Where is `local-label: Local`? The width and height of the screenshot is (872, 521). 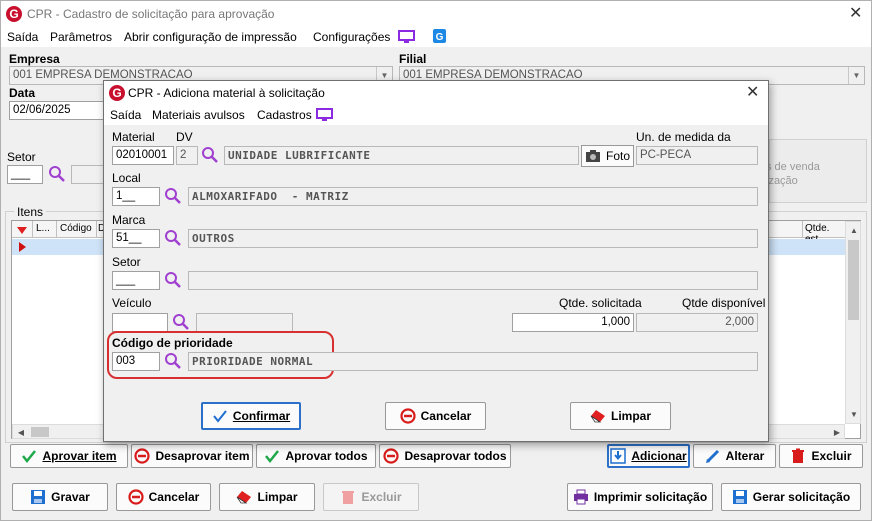 local-label: Local is located at coordinates (126, 178).